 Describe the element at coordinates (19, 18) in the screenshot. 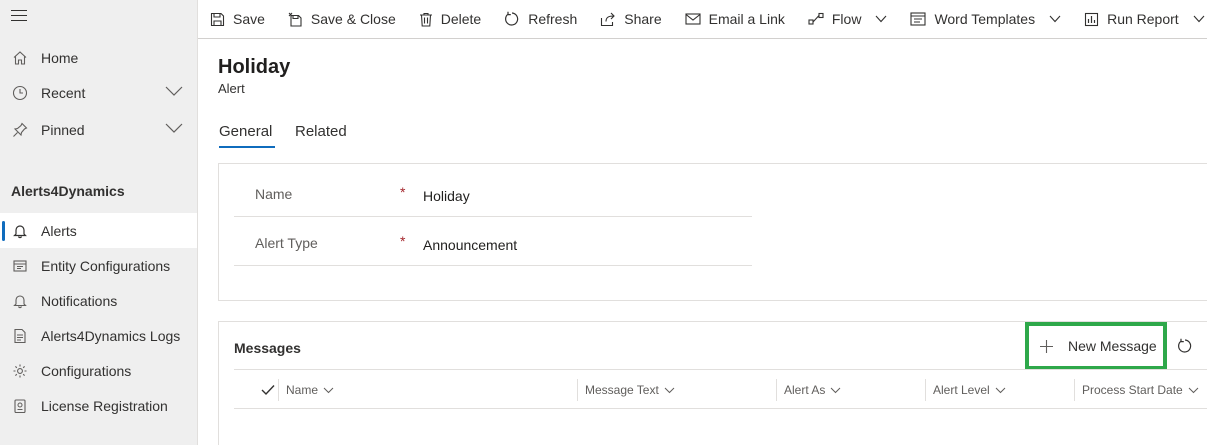

I see `hamburger-menu-icon` at that location.